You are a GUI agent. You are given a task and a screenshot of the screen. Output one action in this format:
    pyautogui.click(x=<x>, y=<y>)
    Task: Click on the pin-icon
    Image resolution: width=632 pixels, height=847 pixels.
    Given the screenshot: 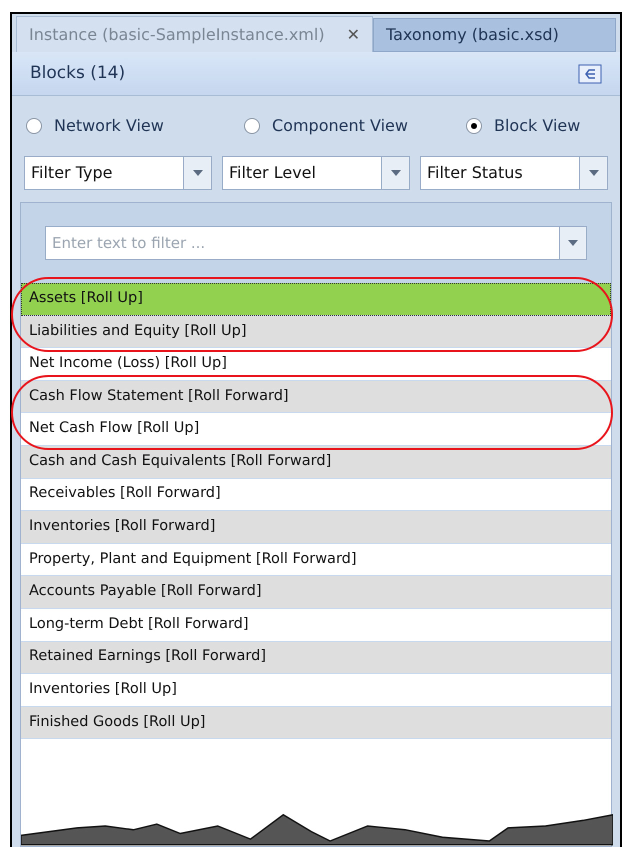 What is the action you would take?
    pyautogui.click(x=590, y=74)
    